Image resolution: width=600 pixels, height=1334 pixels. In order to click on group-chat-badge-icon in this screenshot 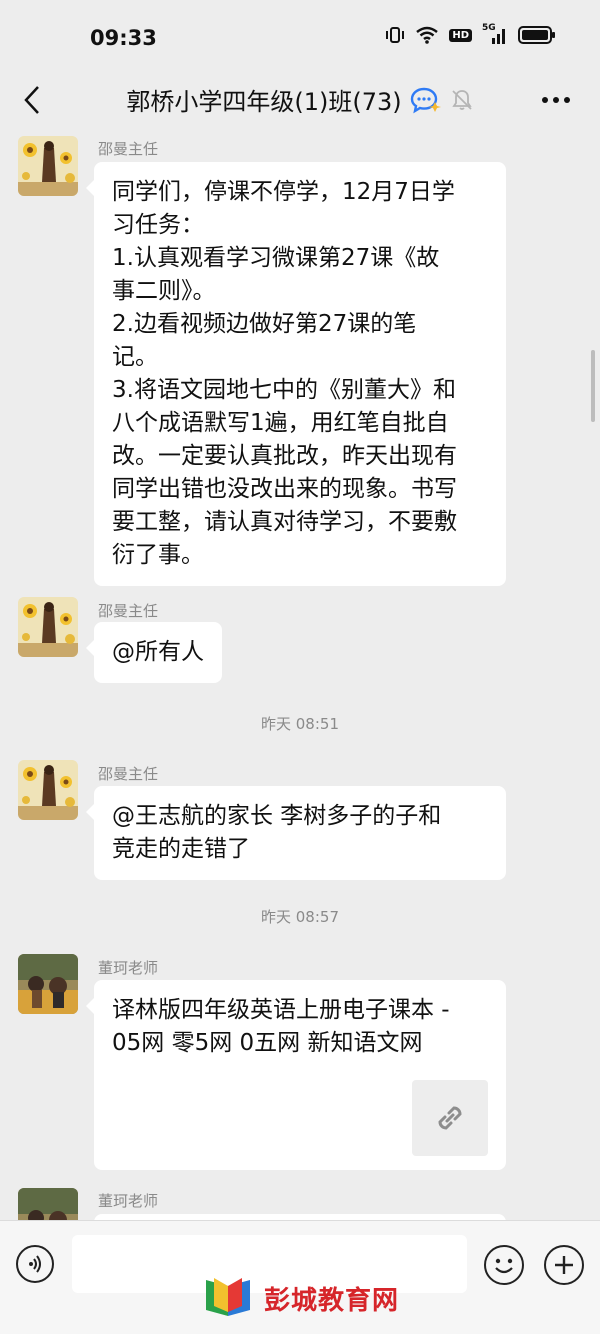, I will do `click(425, 100)`.